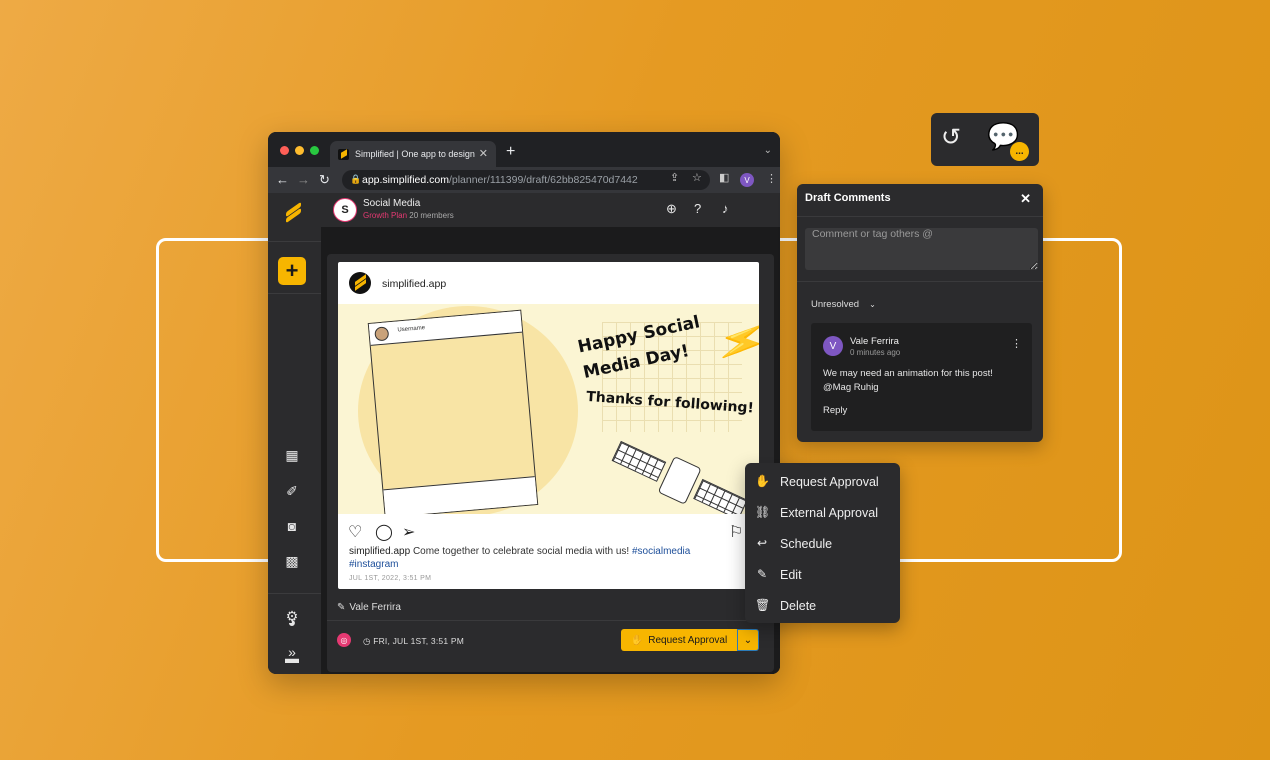  What do you see at coordinates (384, 532) in the screenshot?
I see `comment-icon: ◯` at bounding box center [384, 532].